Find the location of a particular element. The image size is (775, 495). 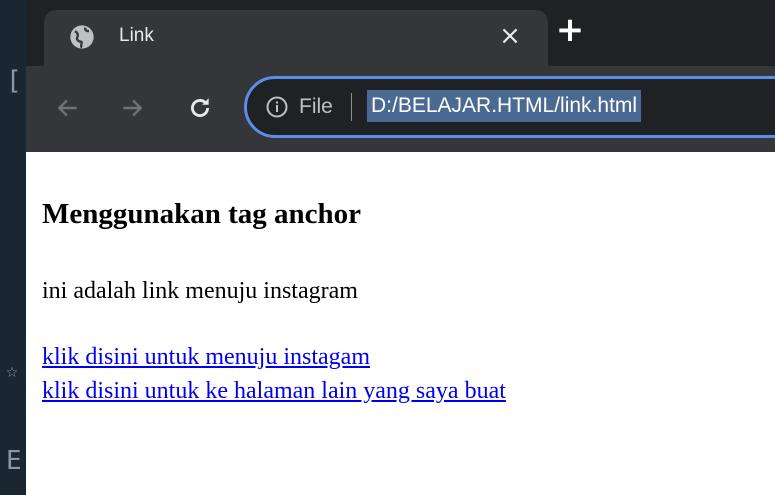

address-divider is located at coordinates (351, 107).